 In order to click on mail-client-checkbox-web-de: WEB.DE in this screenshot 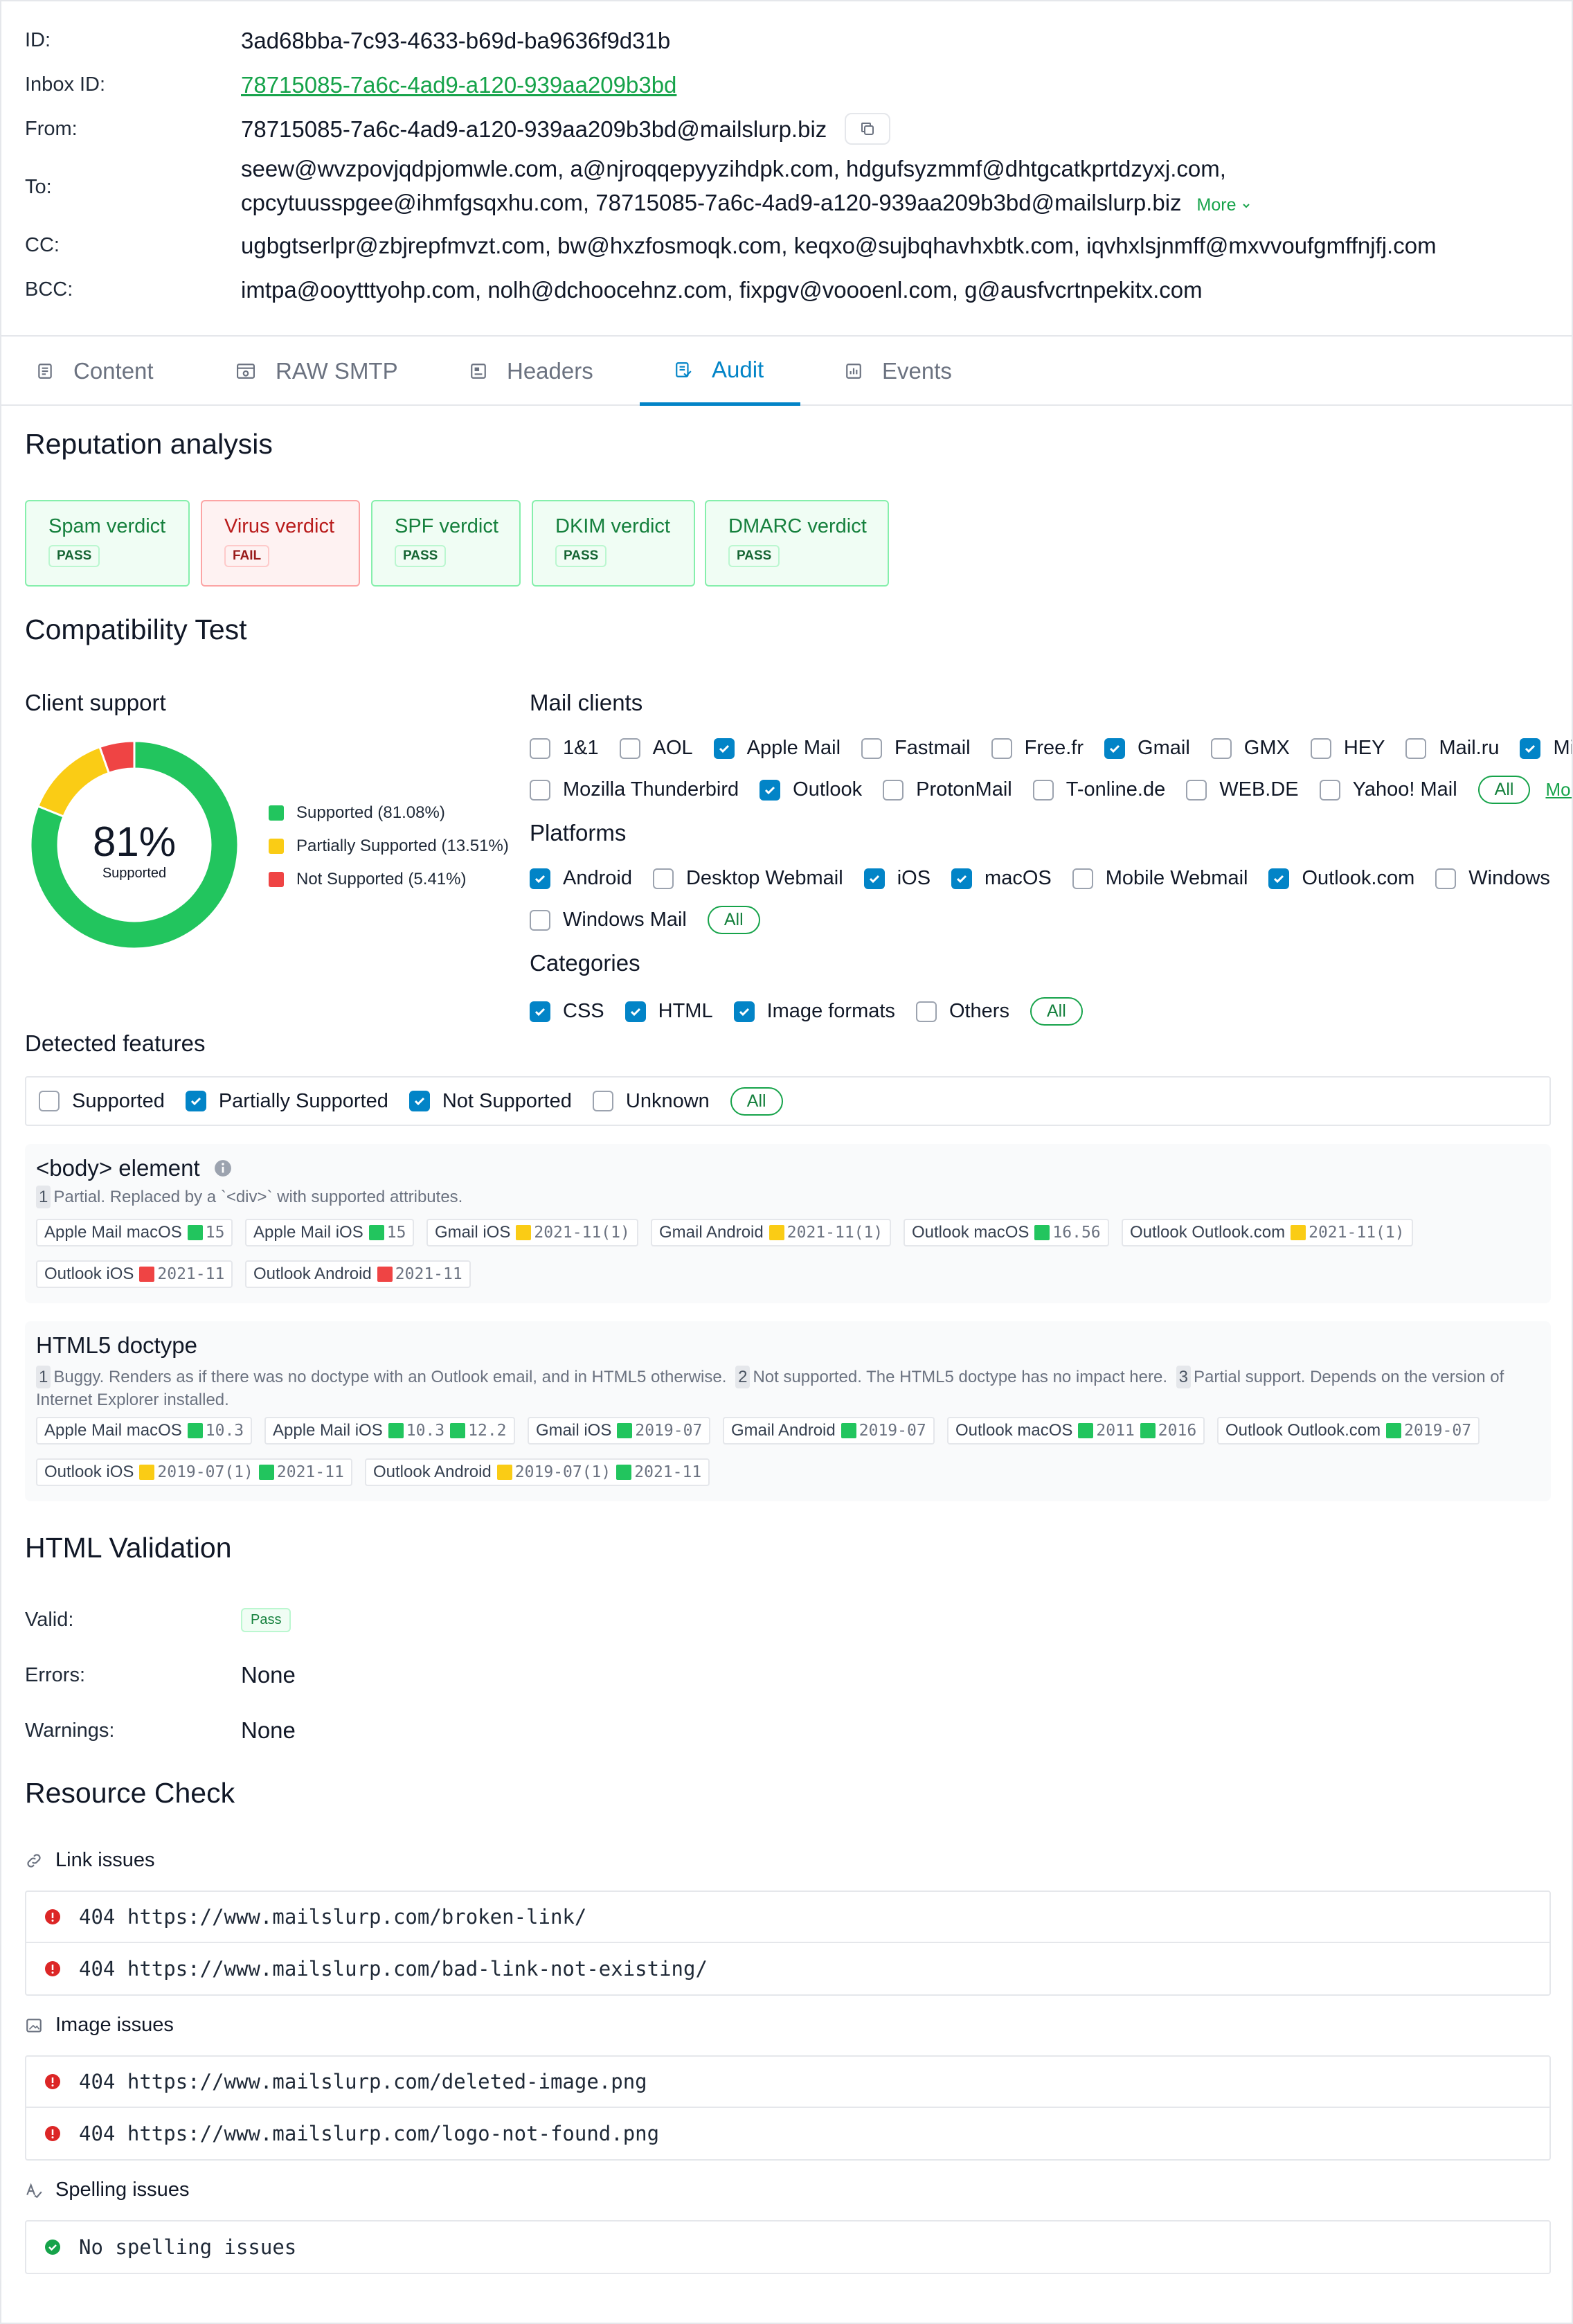, I will do `click(1242, 789)`.